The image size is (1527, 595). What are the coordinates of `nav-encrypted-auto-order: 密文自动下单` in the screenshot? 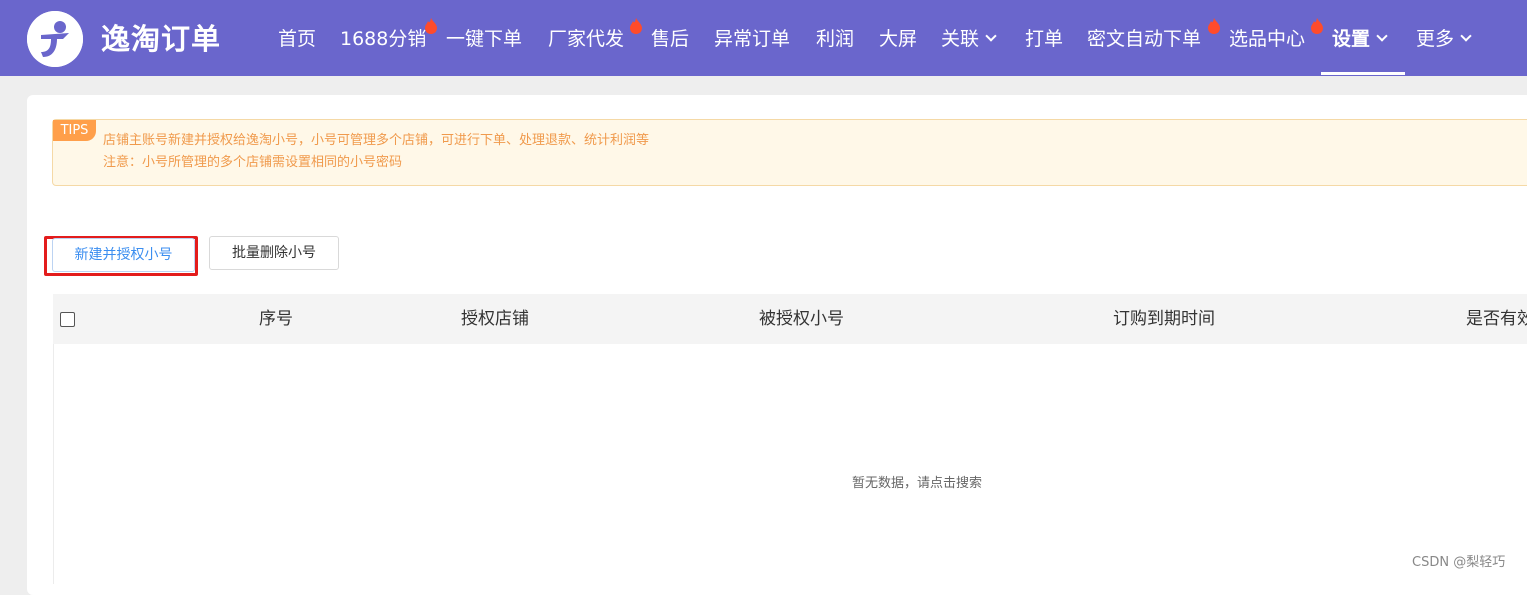 It's located at (1144, 39).